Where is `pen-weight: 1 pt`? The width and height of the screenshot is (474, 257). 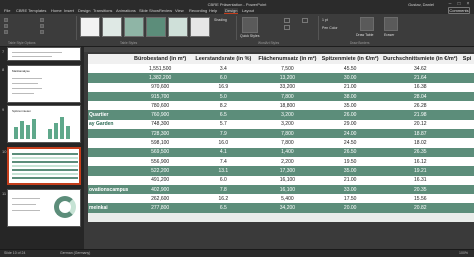 pen-weight: 1 pt is located at coordinates (325, 20).